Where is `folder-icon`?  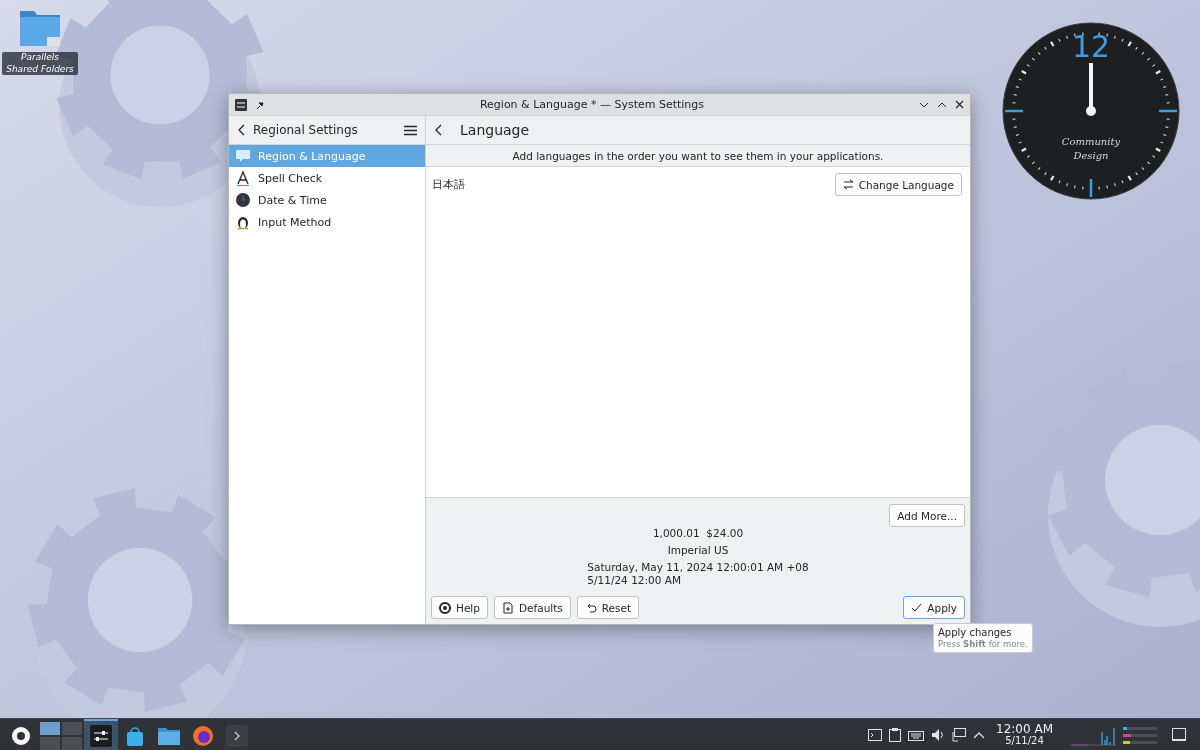
folder-icon is located at coordinates (40, 28).